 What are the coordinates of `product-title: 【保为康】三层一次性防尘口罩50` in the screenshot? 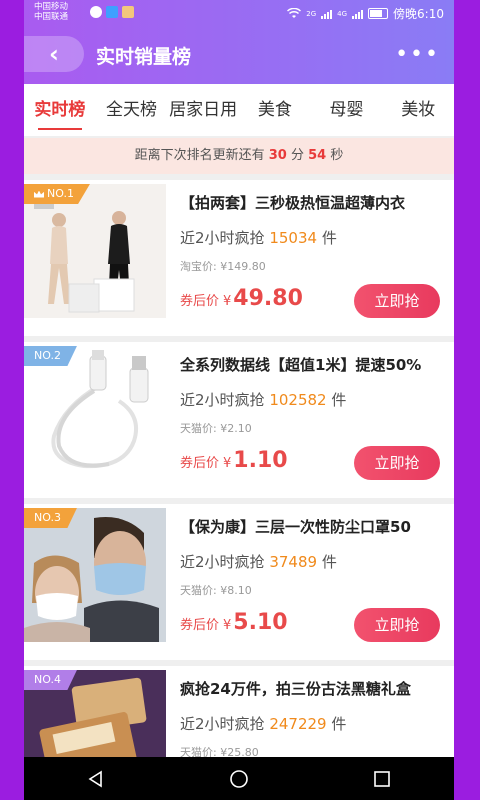 It's located at (311, 526).